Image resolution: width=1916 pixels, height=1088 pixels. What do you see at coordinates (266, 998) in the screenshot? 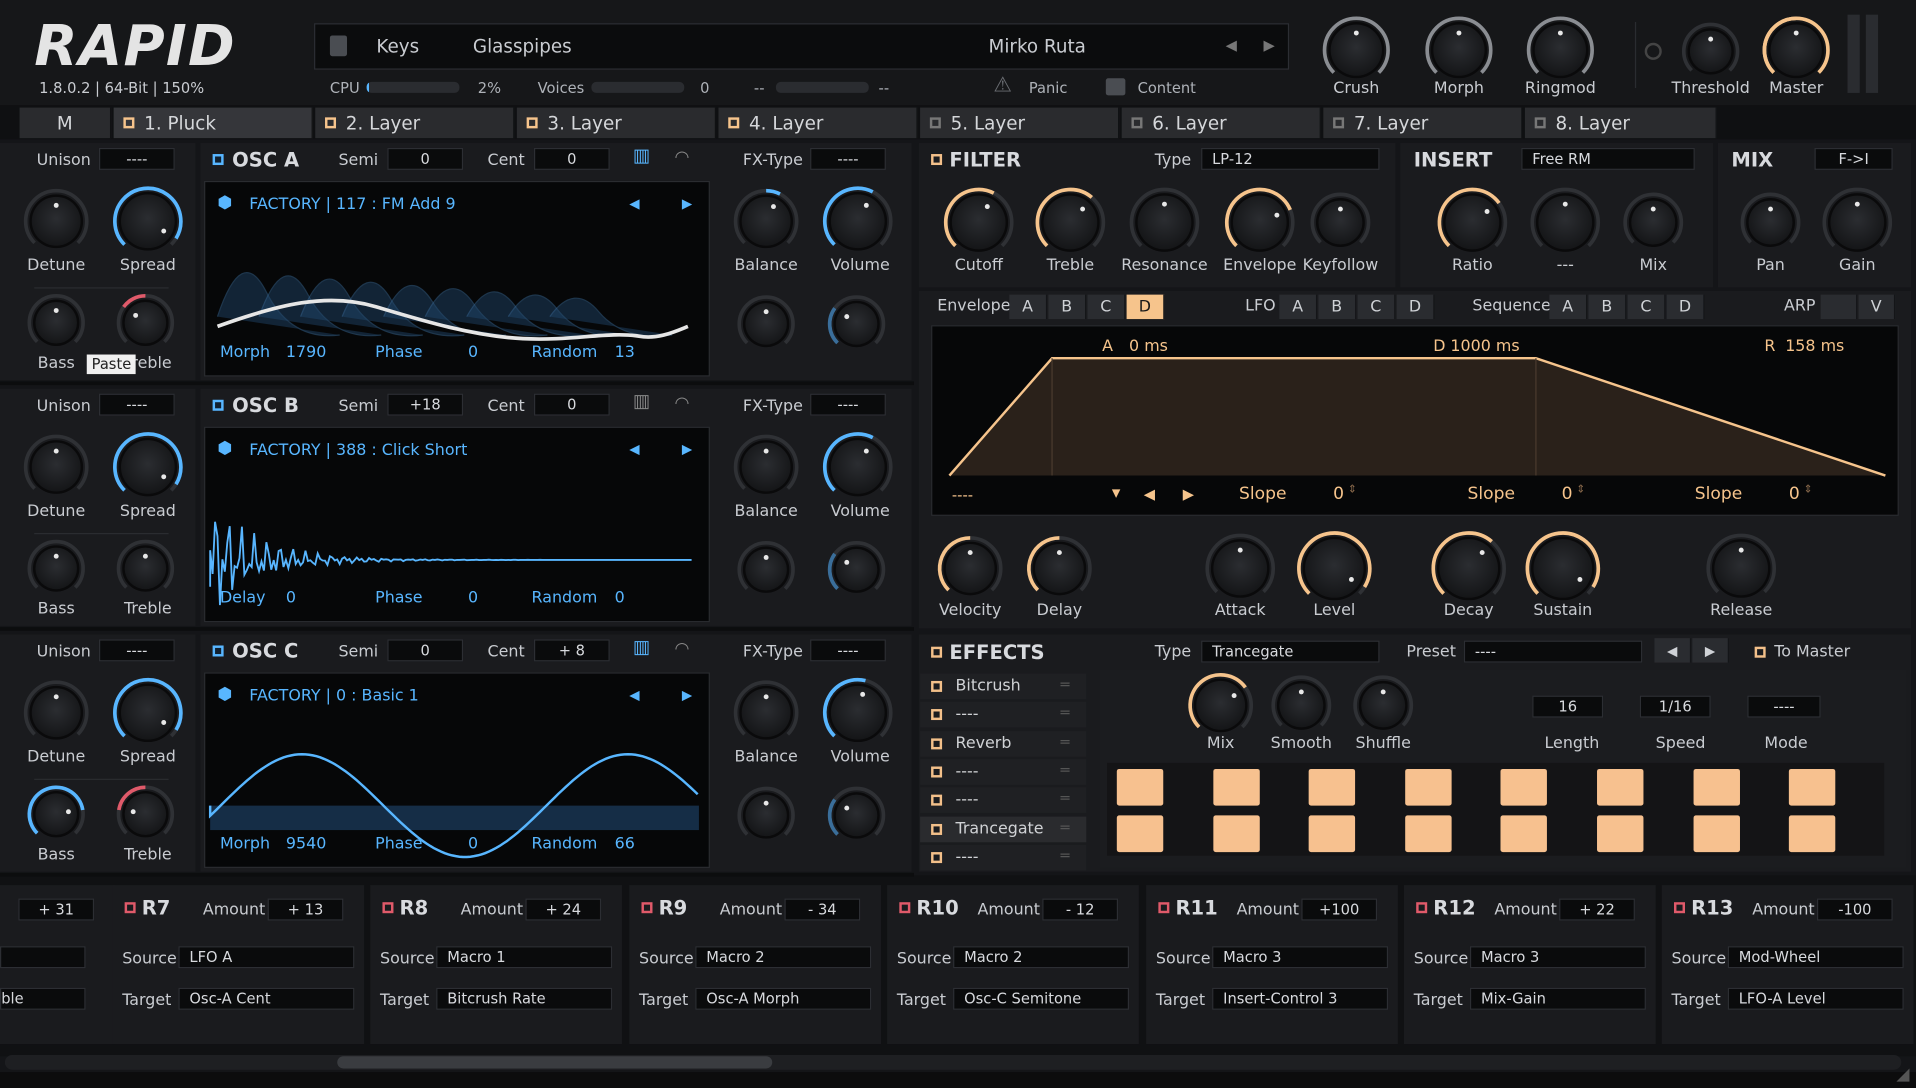
I see `route-1-target-select: Osc-A Cent` at bounding box center [266, 998].